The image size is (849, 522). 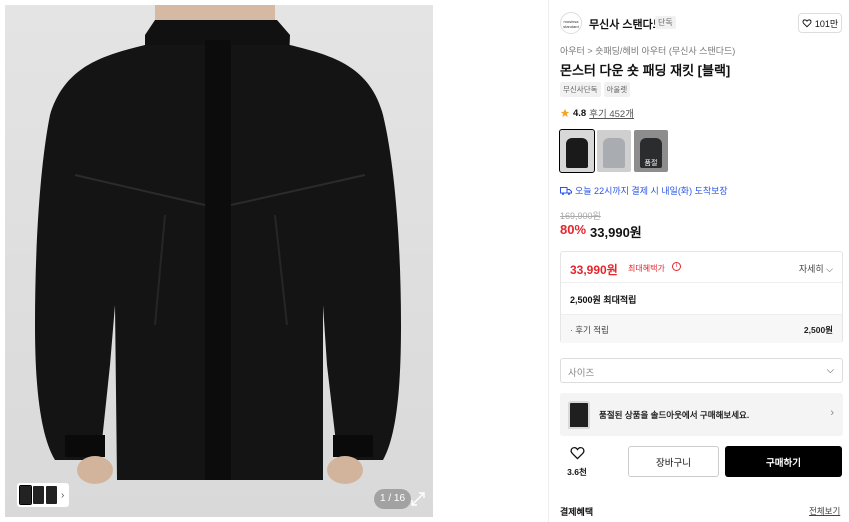 I want to click on star-icon, so click(x=565, y=112).